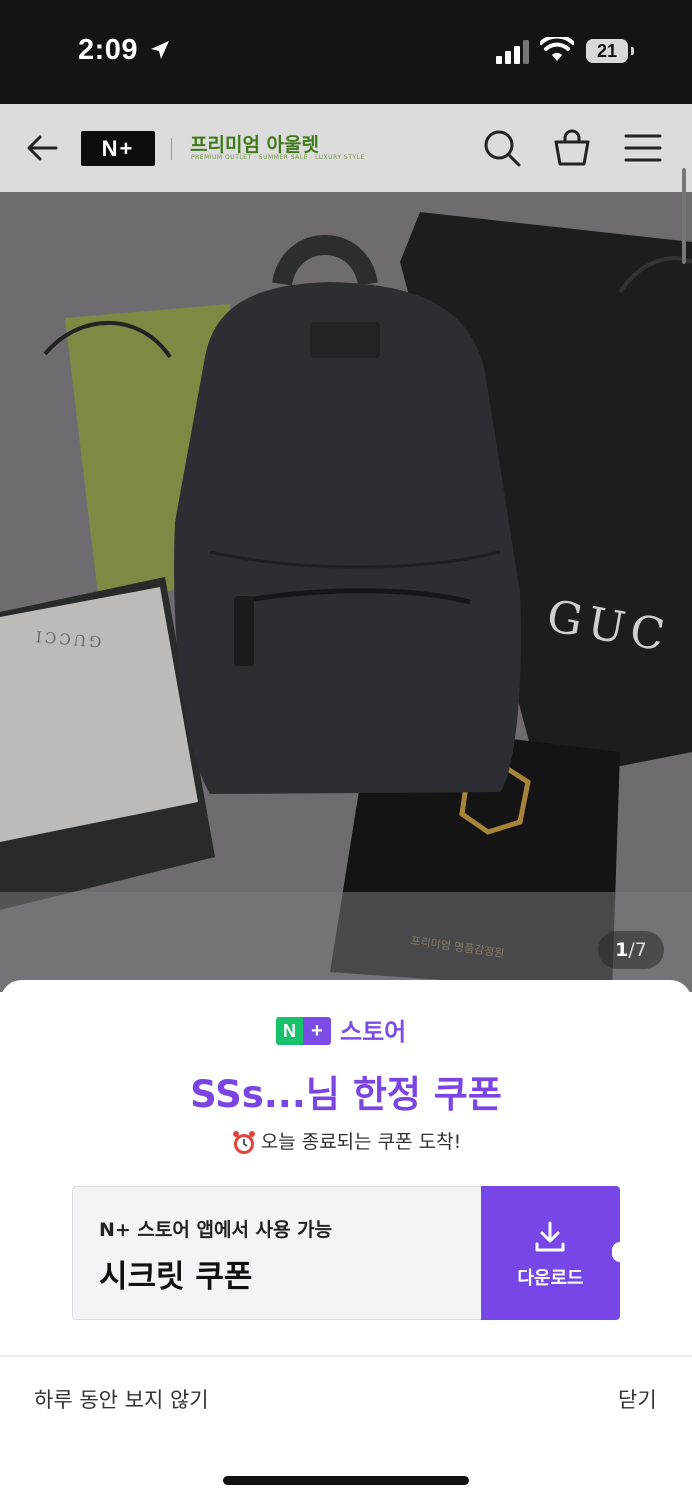 The height and width of the screenshot is (1500, 692). Describe the element at coordinates (216, 1230) in the screenshot. I see `coupon-caption: N+ 스토어 앱에서 사용 가능` at that location.